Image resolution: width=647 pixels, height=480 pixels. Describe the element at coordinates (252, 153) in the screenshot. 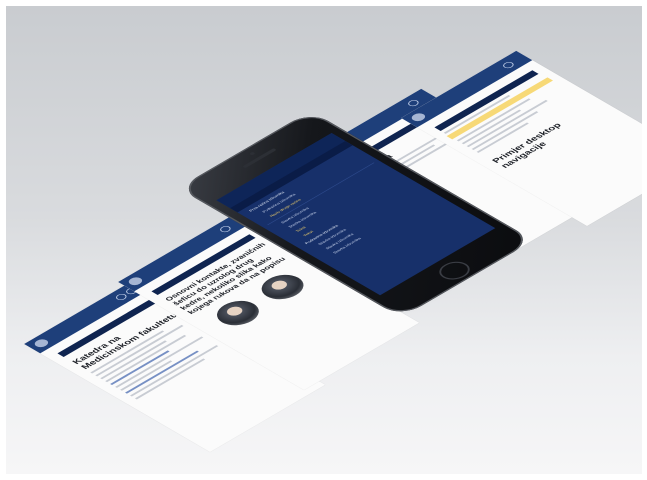

I see `camera-icon` at that location.